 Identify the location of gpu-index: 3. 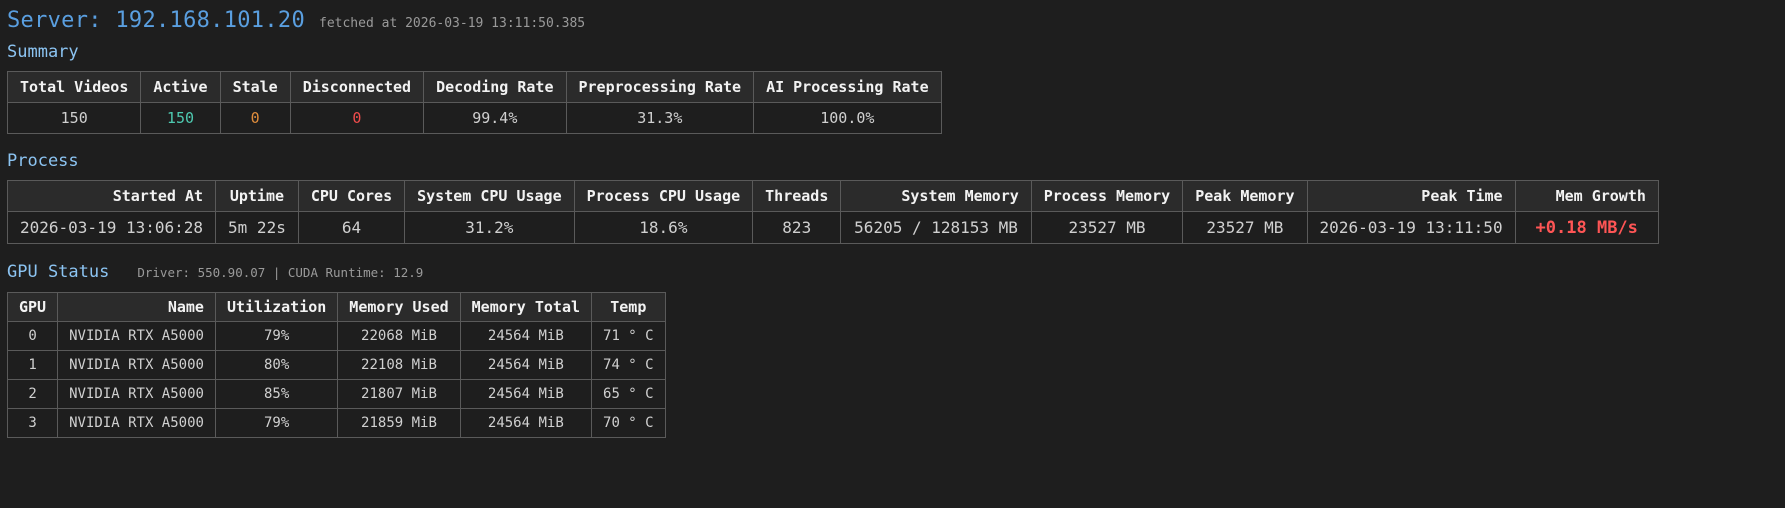
(32, 423).